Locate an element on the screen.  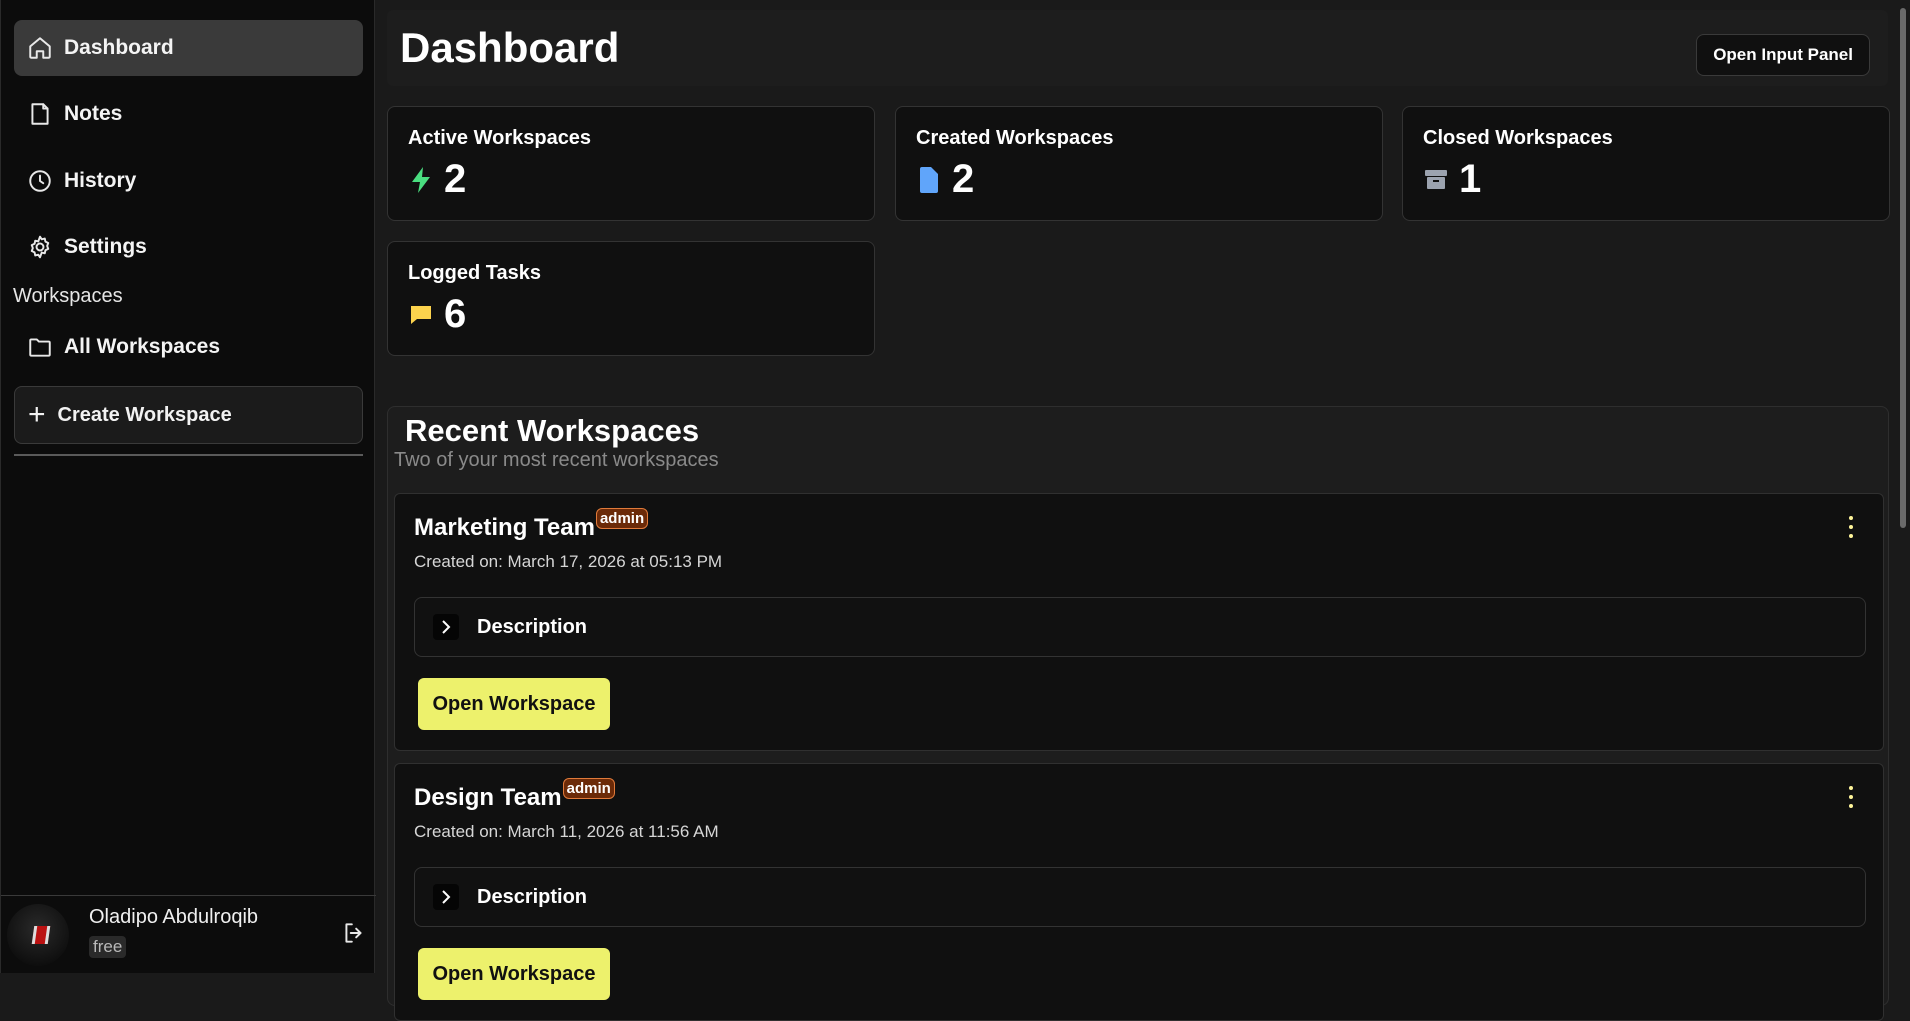
sidebar-item-label: Dashboard is located at coordinates (119, 47).